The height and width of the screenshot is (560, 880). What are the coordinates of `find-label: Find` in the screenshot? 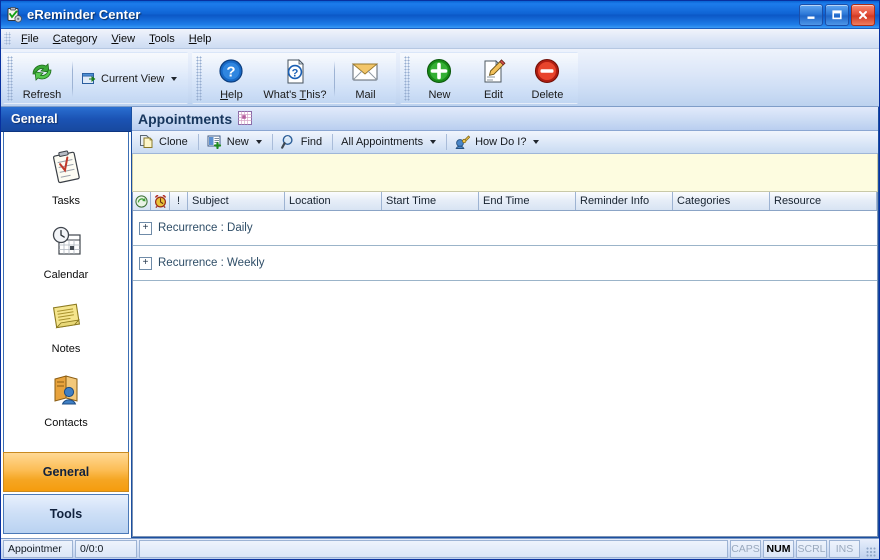 It's located at (311, 142).